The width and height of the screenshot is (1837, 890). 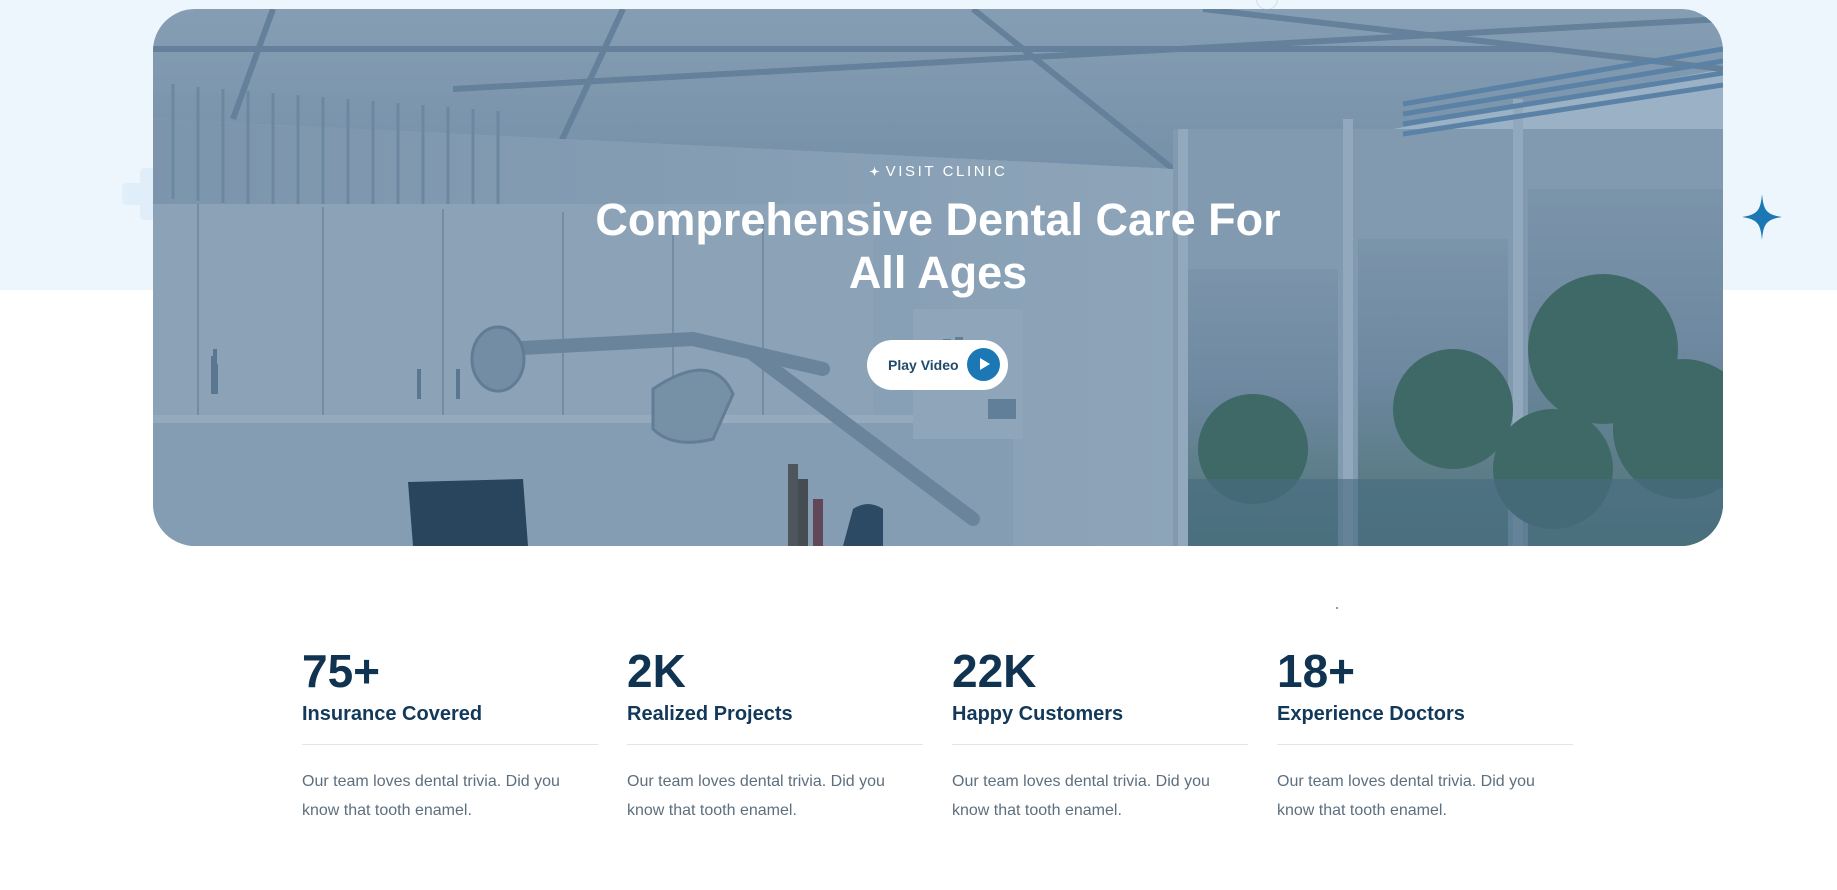 I want to click on stat-label: Insurance Covered, so click(x=392, y=714).